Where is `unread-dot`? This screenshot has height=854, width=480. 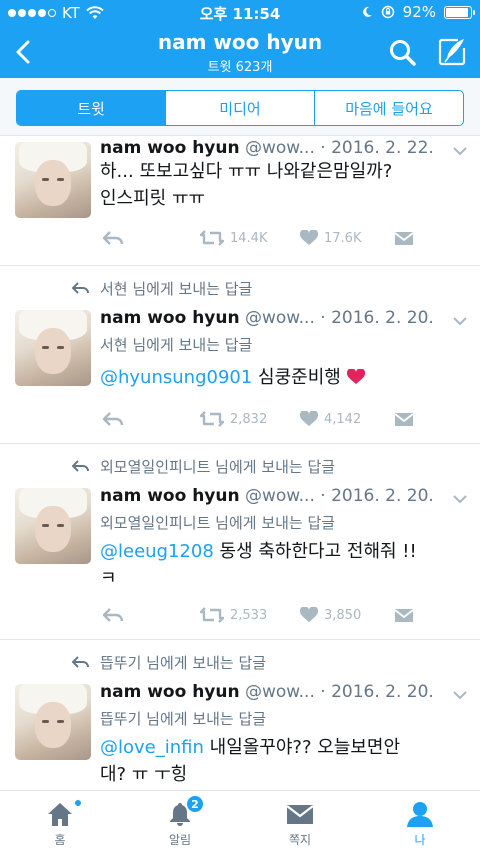
unread-dot is located at coordinates (78, 803).